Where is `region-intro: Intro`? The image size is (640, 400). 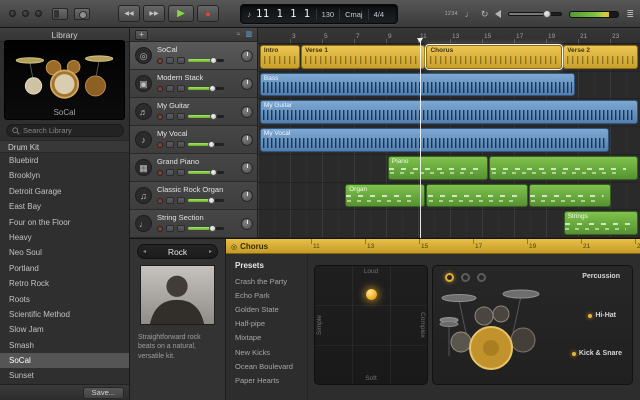
region-intro: Intro is located at coordinates (280, 57).